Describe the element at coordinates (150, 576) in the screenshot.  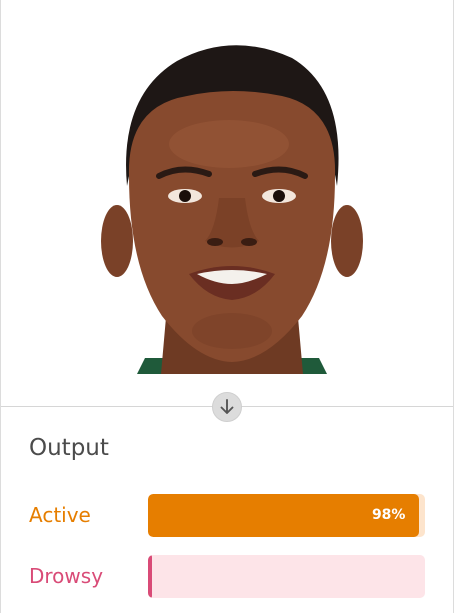
I see `confidence-bar-fill` at that location.